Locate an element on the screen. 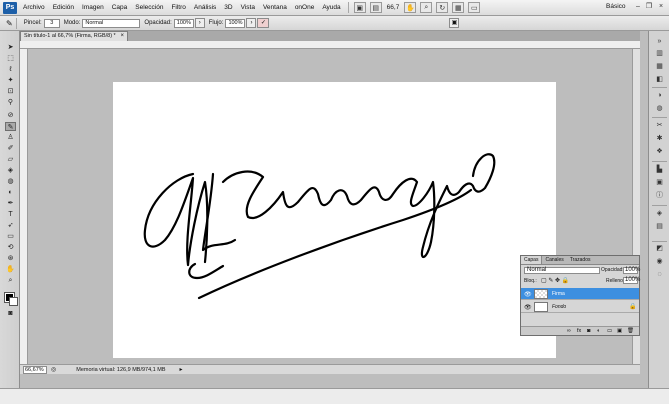  workspace-switcher: Básico is located at coordinates (616, 6).